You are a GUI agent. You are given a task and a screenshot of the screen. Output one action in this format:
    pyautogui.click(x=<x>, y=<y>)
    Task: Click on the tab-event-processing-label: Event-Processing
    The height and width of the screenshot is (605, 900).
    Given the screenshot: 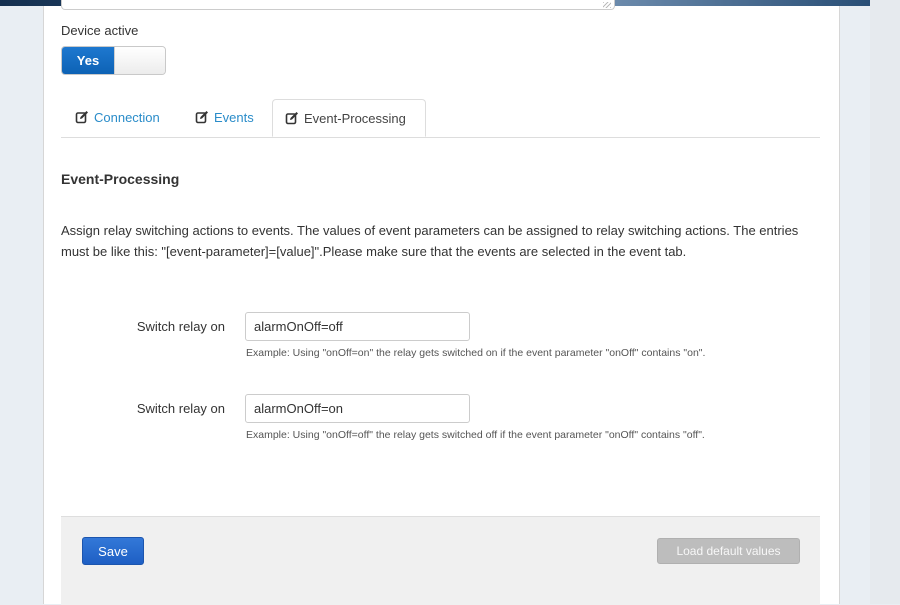 What is the action you would take?
    pyautogui.click(x=355, y=118)
    